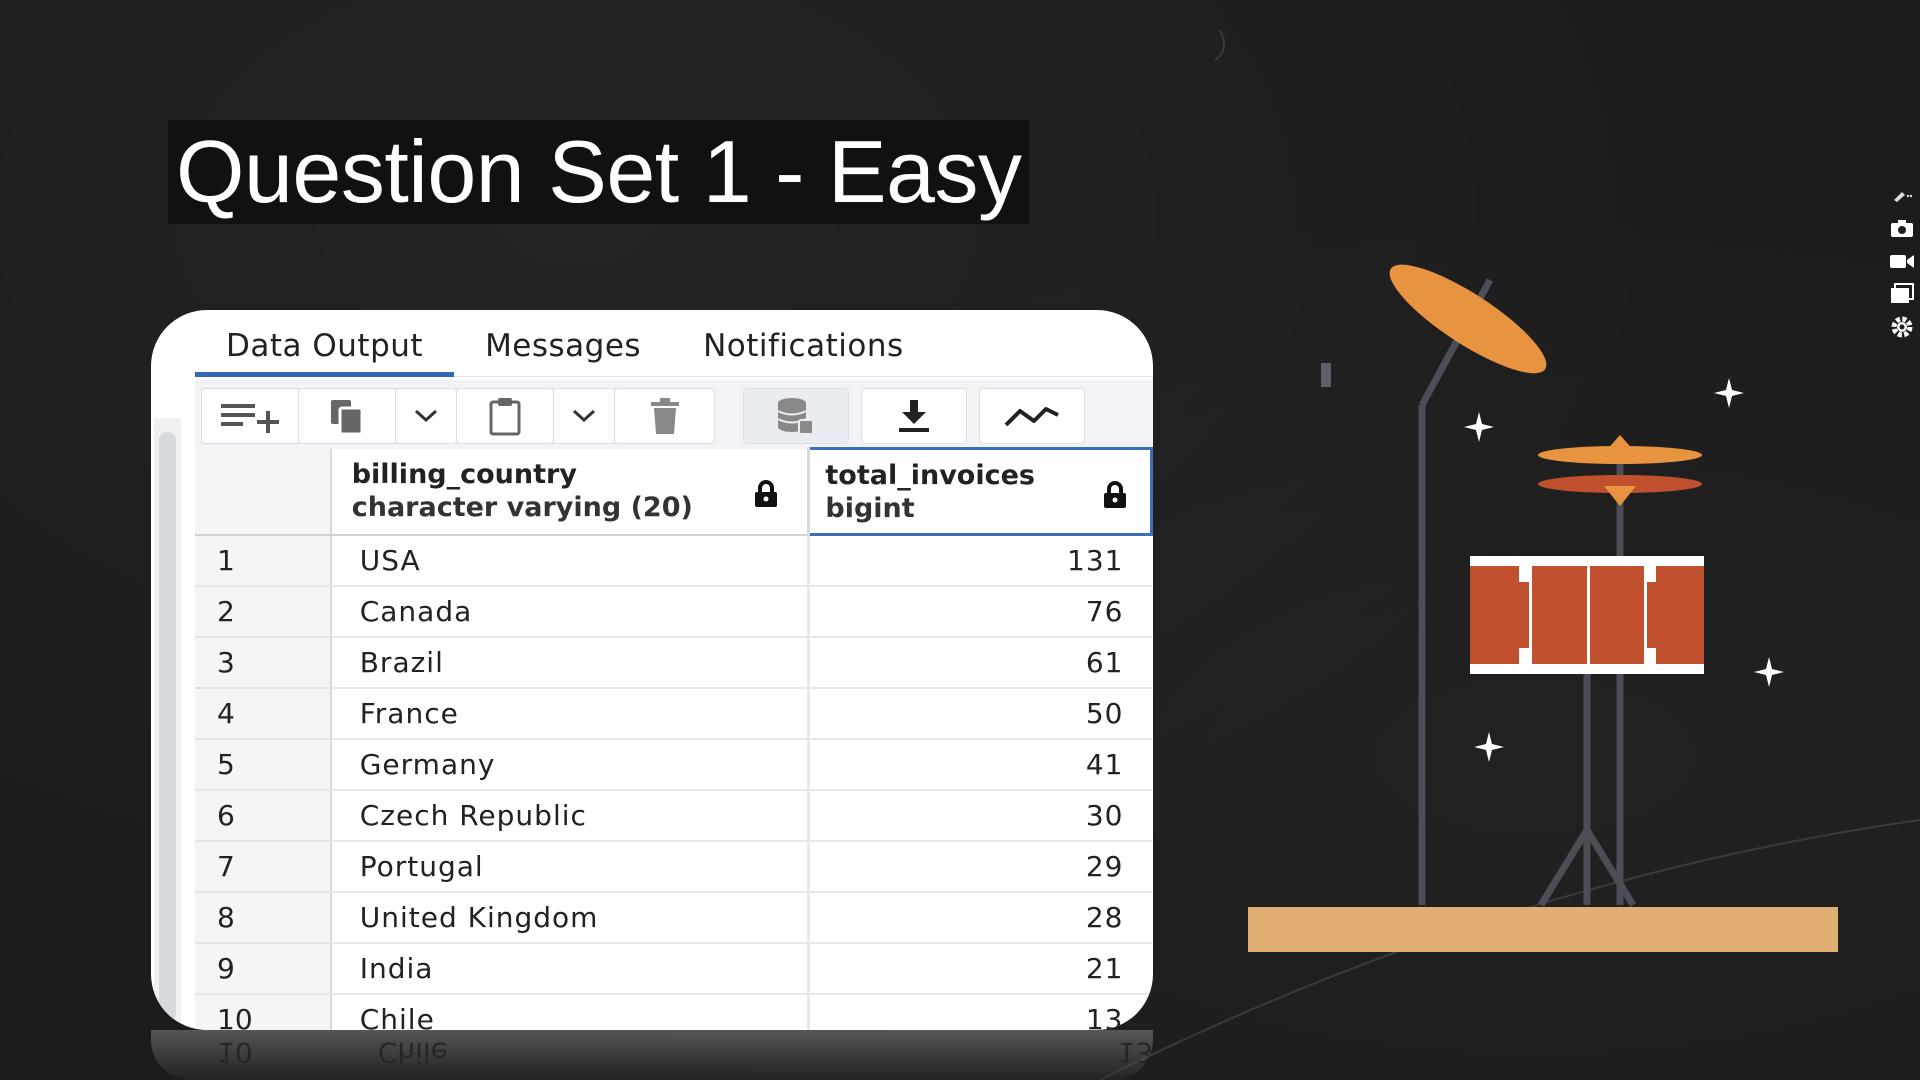 This screenshot has height=1080, width=1920. What do you see at coordinates (1468, 319) in the screenshot?
I see `crash-cymbal` at bounding box center [1468, 319].